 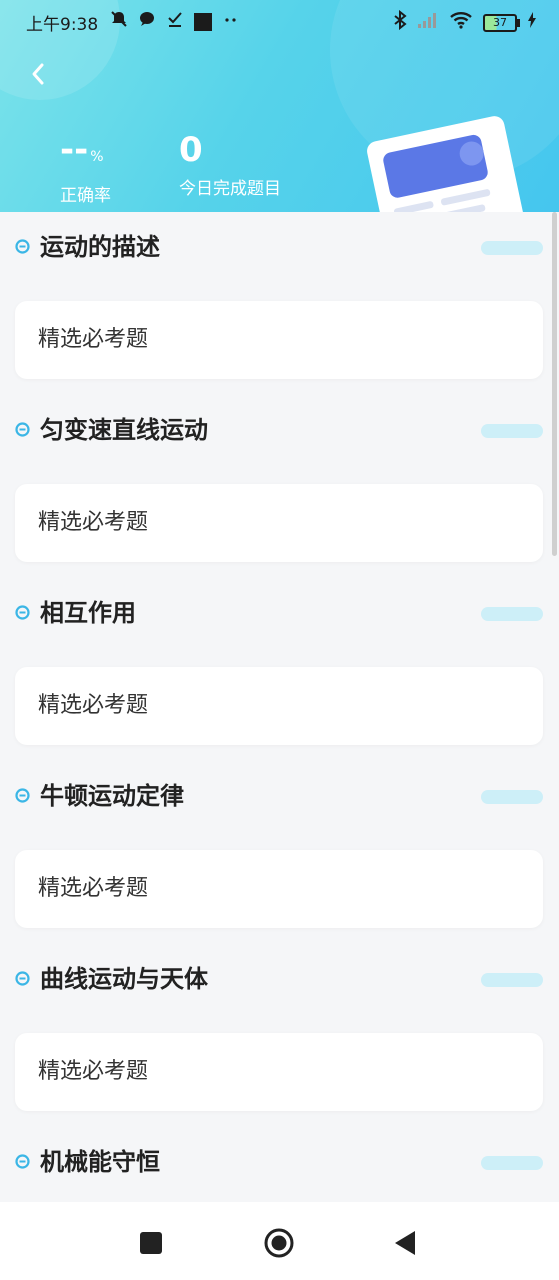 I want to click on home-circle-icon, so click(x=279, y=1243).